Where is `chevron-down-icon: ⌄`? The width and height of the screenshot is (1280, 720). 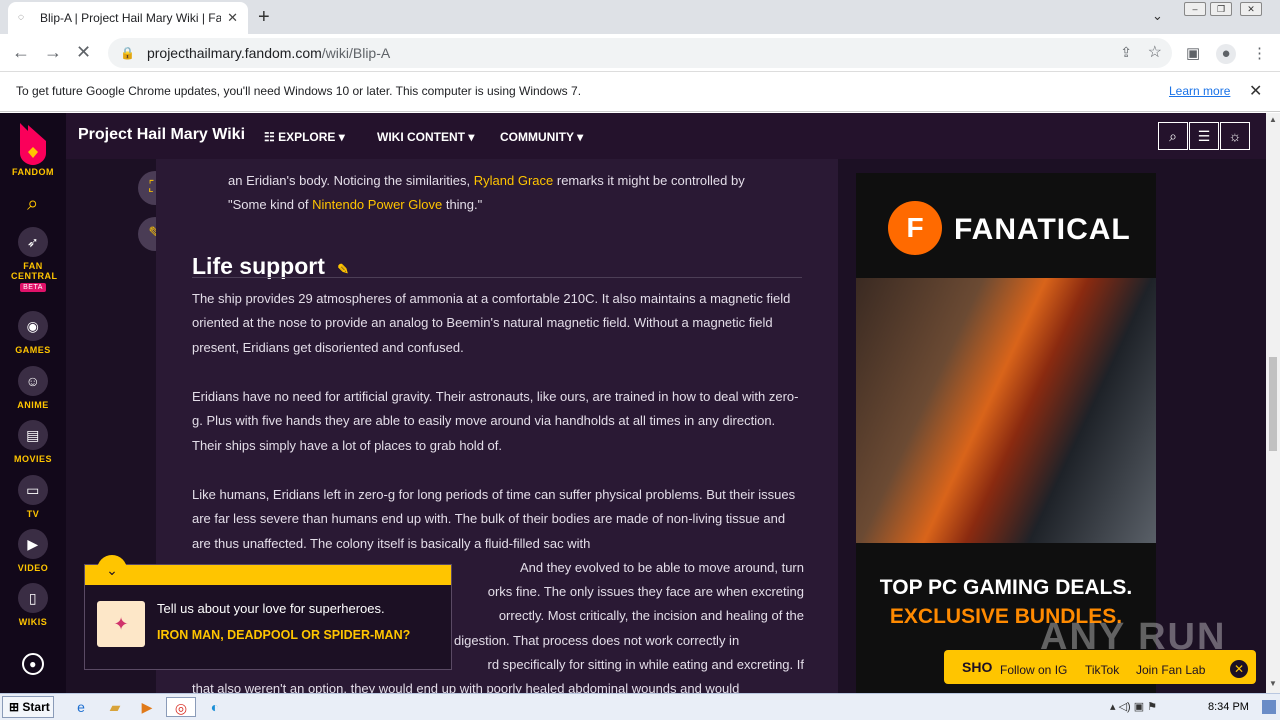 chevron-down-icon: ⌄ is located at coordinates (112, 570).